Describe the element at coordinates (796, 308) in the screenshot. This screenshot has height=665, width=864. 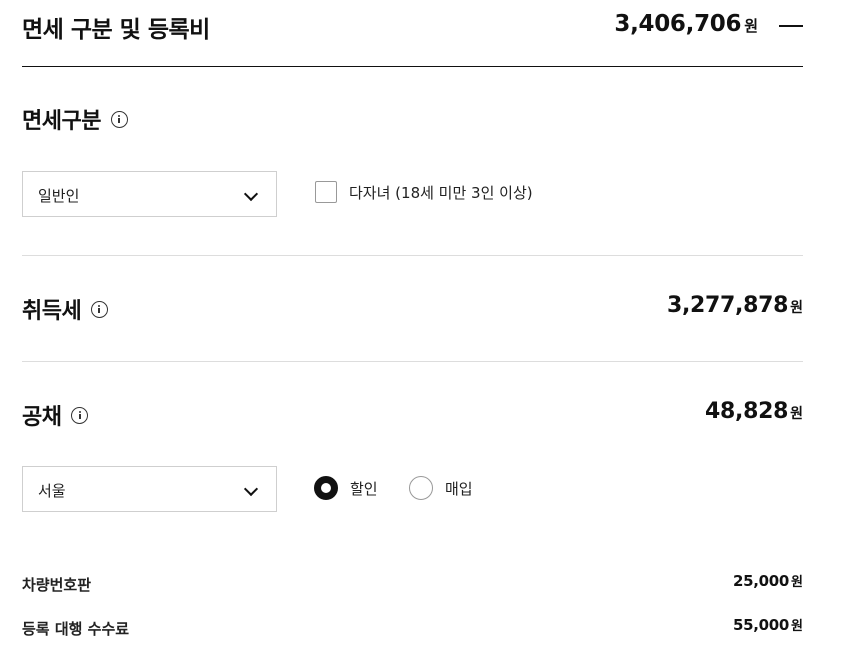
I see `acquisition-tax-unit: 원` at that location.